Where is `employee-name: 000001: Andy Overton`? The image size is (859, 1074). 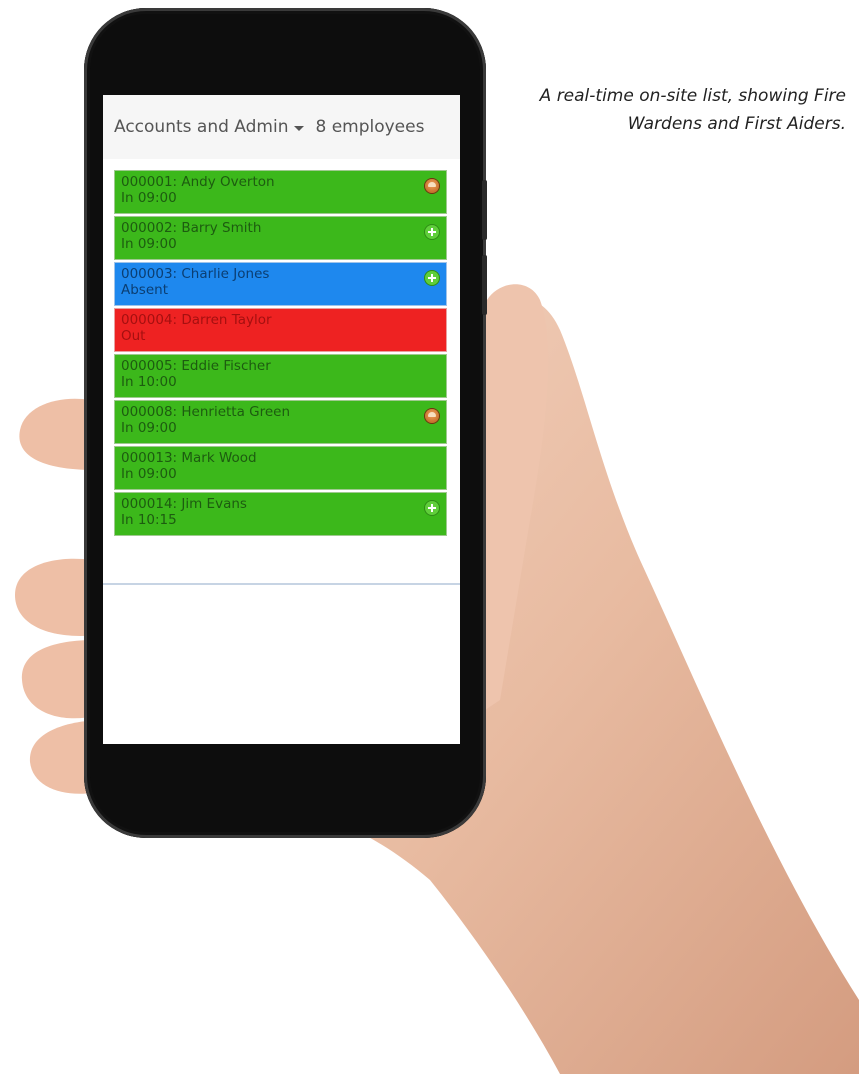
employee-name: 000001: Andy Overton is located at coordinates (198, 182).